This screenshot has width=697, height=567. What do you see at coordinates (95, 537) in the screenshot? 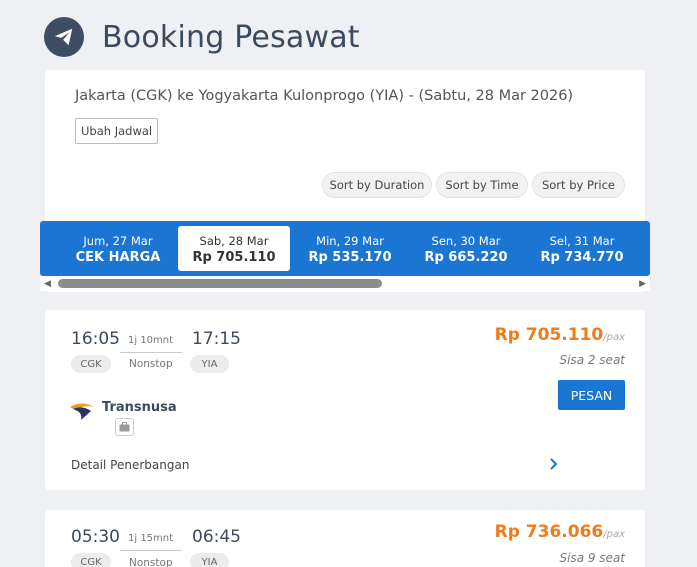
I see `departure-time: 05:30` at bounding box center [95, 537].